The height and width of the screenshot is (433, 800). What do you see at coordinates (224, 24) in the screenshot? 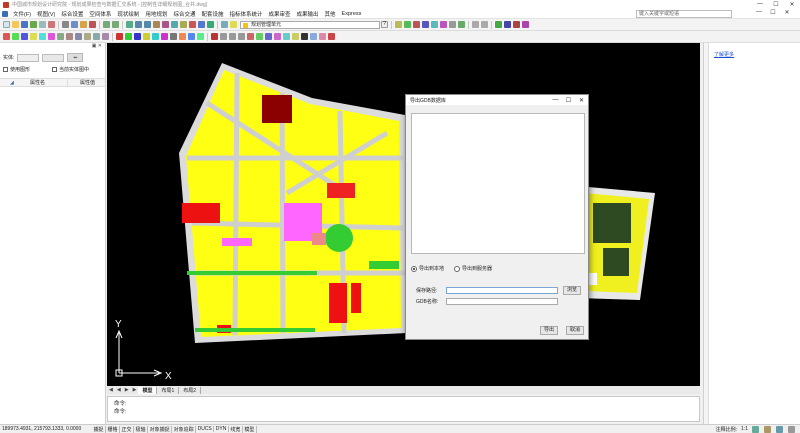
I see `layer-manager-icon` at bounding box center [224, 24].